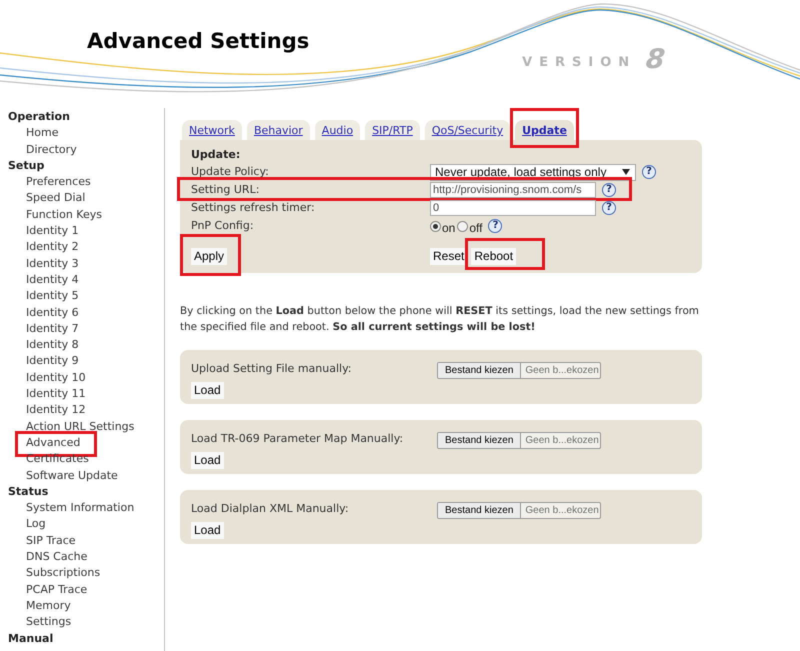 This screenshot has width=800, height=651. Describe the element at coordinates (52, 280) in the screenshot. I see `sidebar-link: Identity 4` at that location.